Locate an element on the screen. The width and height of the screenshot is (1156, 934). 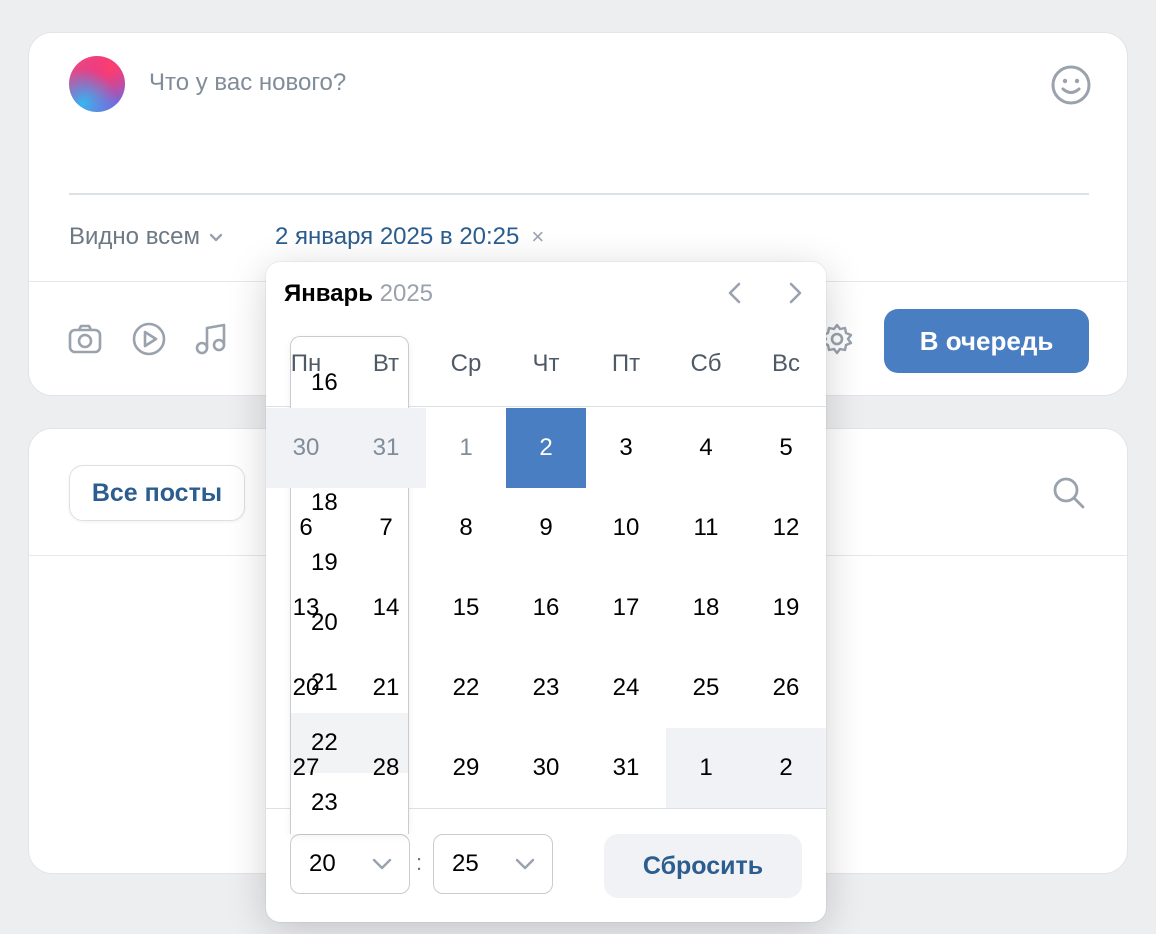
calendar-day: 3 is located at coordinates (626, 448).